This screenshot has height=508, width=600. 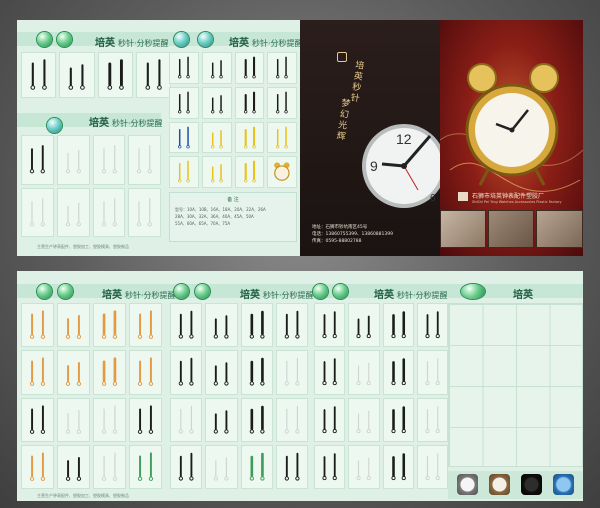 I want to click on footnote-top: 主营生产钟表配件、塑胶加工、塑胶模具、塑胶制品, so click(x=83, y=246).